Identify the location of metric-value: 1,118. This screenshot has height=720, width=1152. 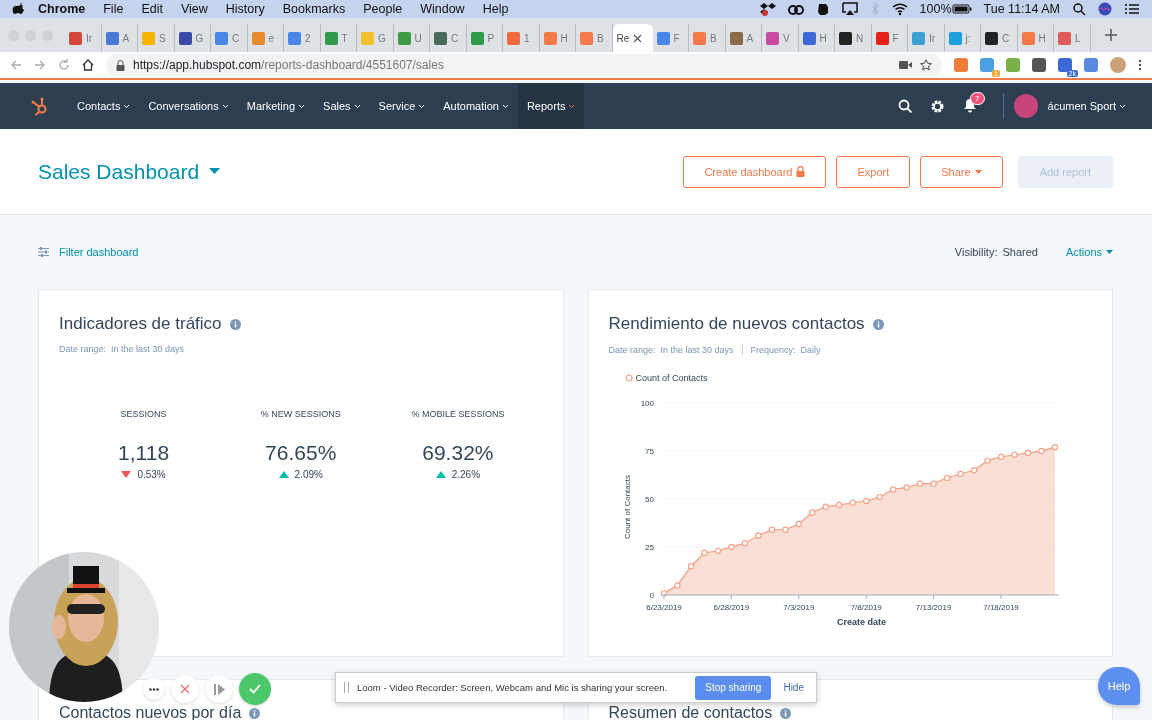
(144, 453).